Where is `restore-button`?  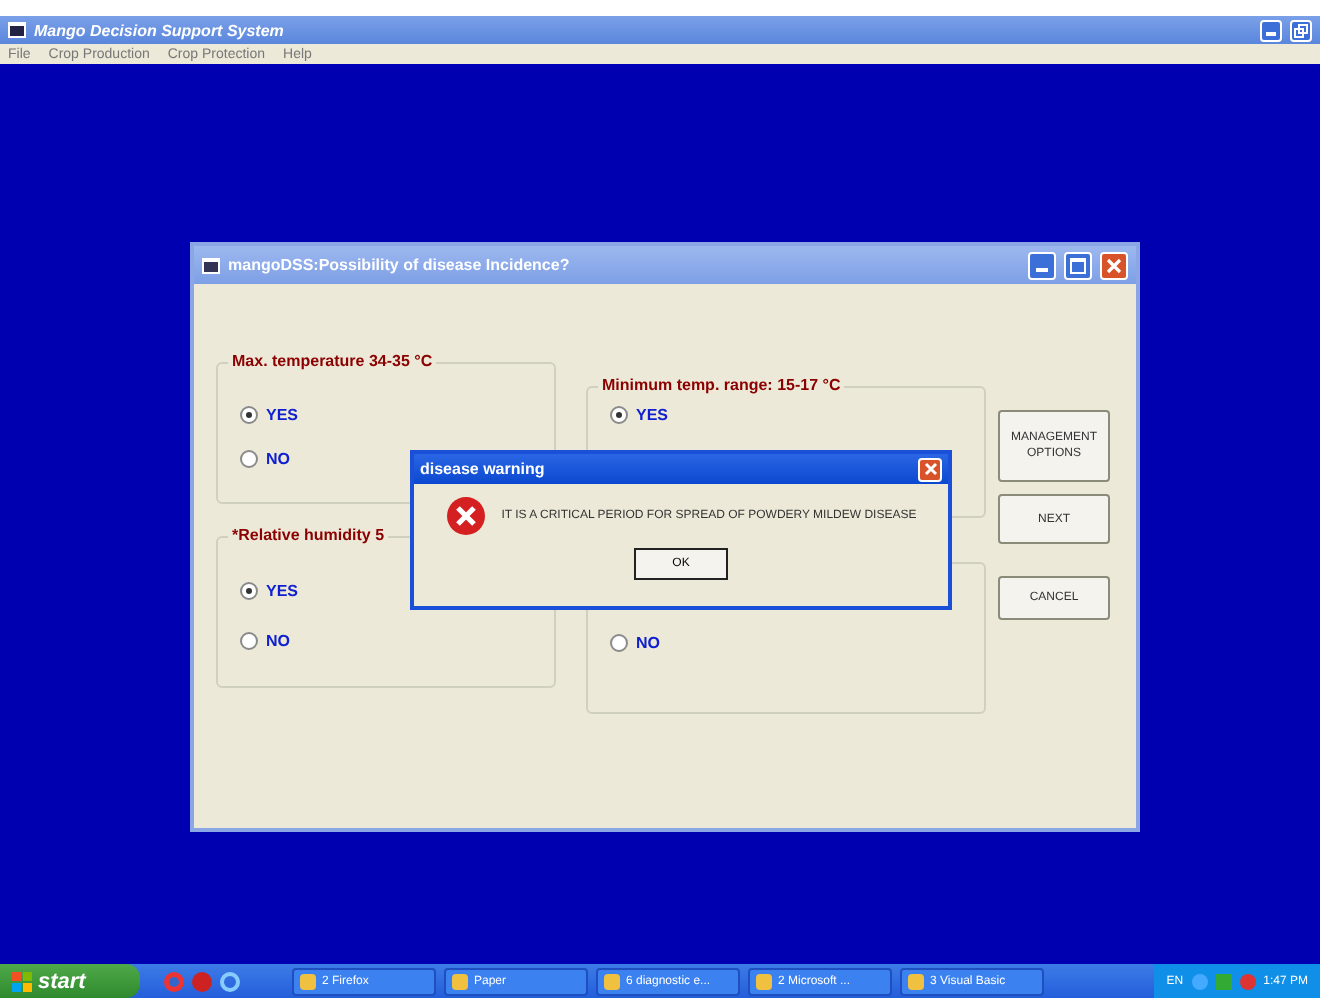 restore-button is located at coordinates (1301, 30).